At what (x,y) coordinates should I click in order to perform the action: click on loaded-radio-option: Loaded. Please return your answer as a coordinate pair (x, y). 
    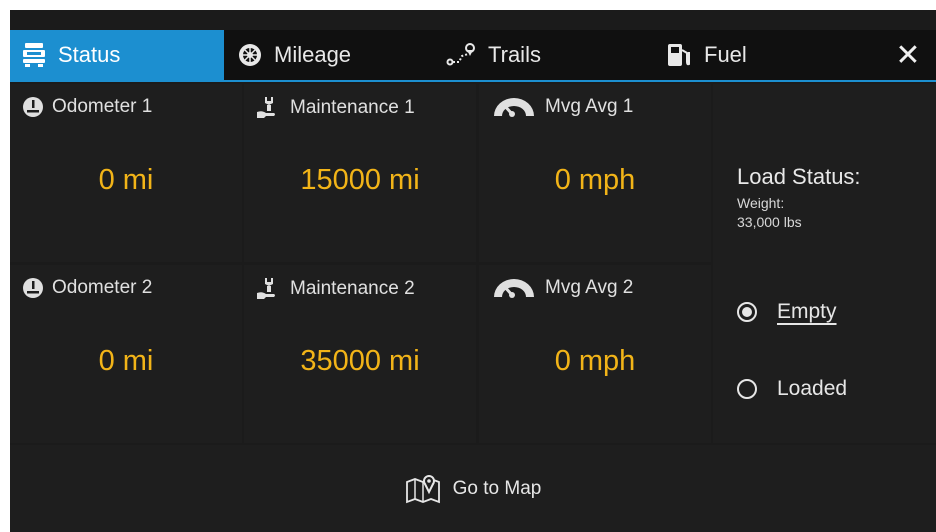
    Looking at the image, I should click on (792, 389).